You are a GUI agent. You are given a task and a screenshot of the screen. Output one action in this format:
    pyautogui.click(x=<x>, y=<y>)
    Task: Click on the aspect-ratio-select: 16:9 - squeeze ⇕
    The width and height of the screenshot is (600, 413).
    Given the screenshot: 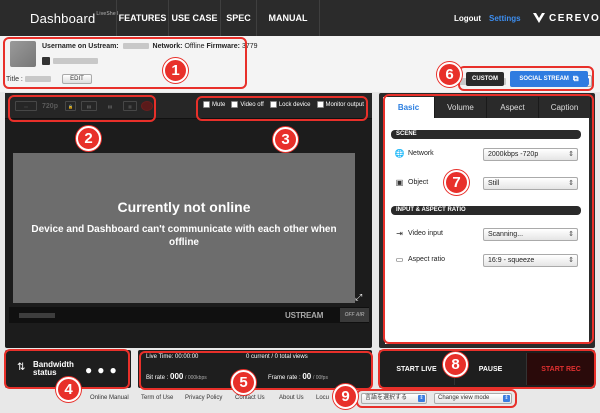 What is the action you would take?
    pyautogui.click(x=530, y=260)
    